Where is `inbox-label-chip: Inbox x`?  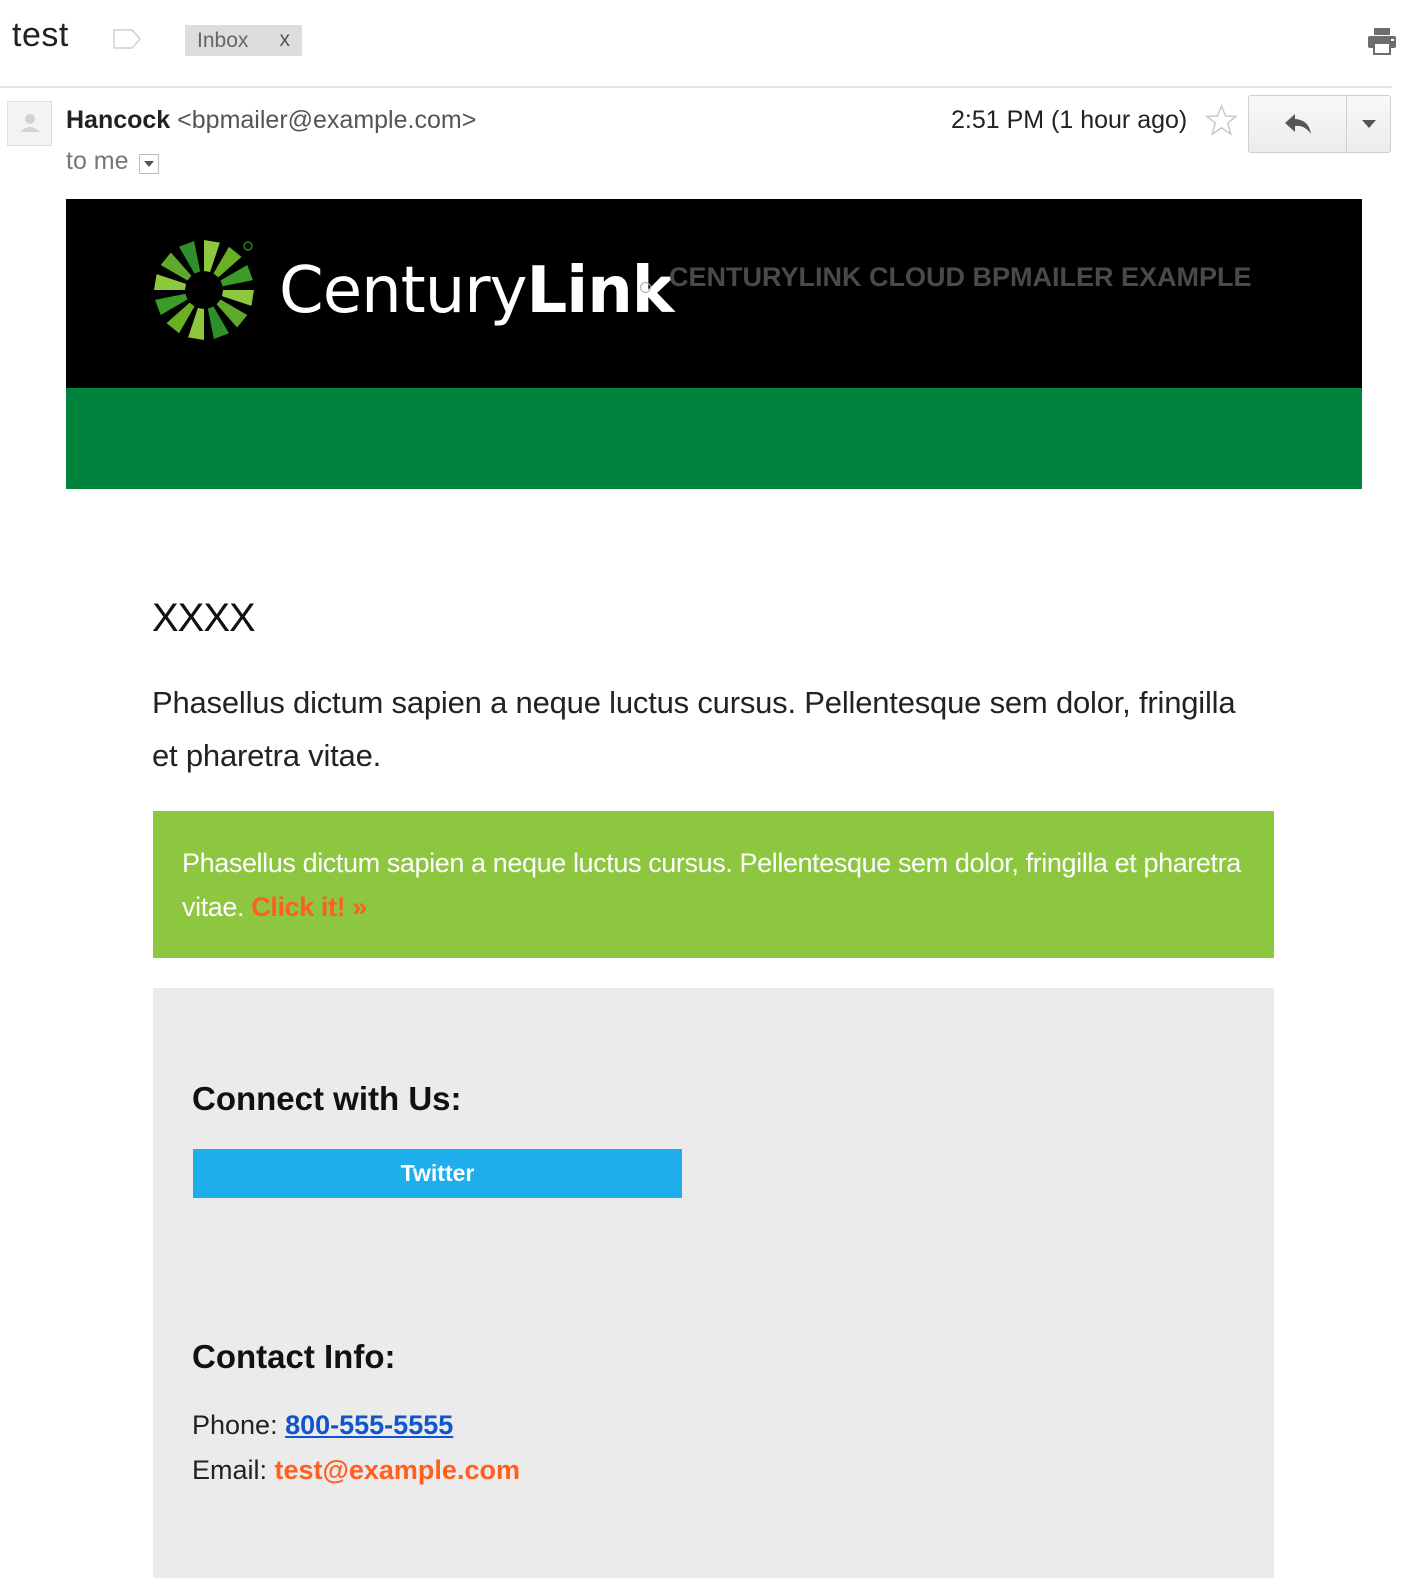 inbox-label-chip: Inbox x is located at coordinates (243, 40).